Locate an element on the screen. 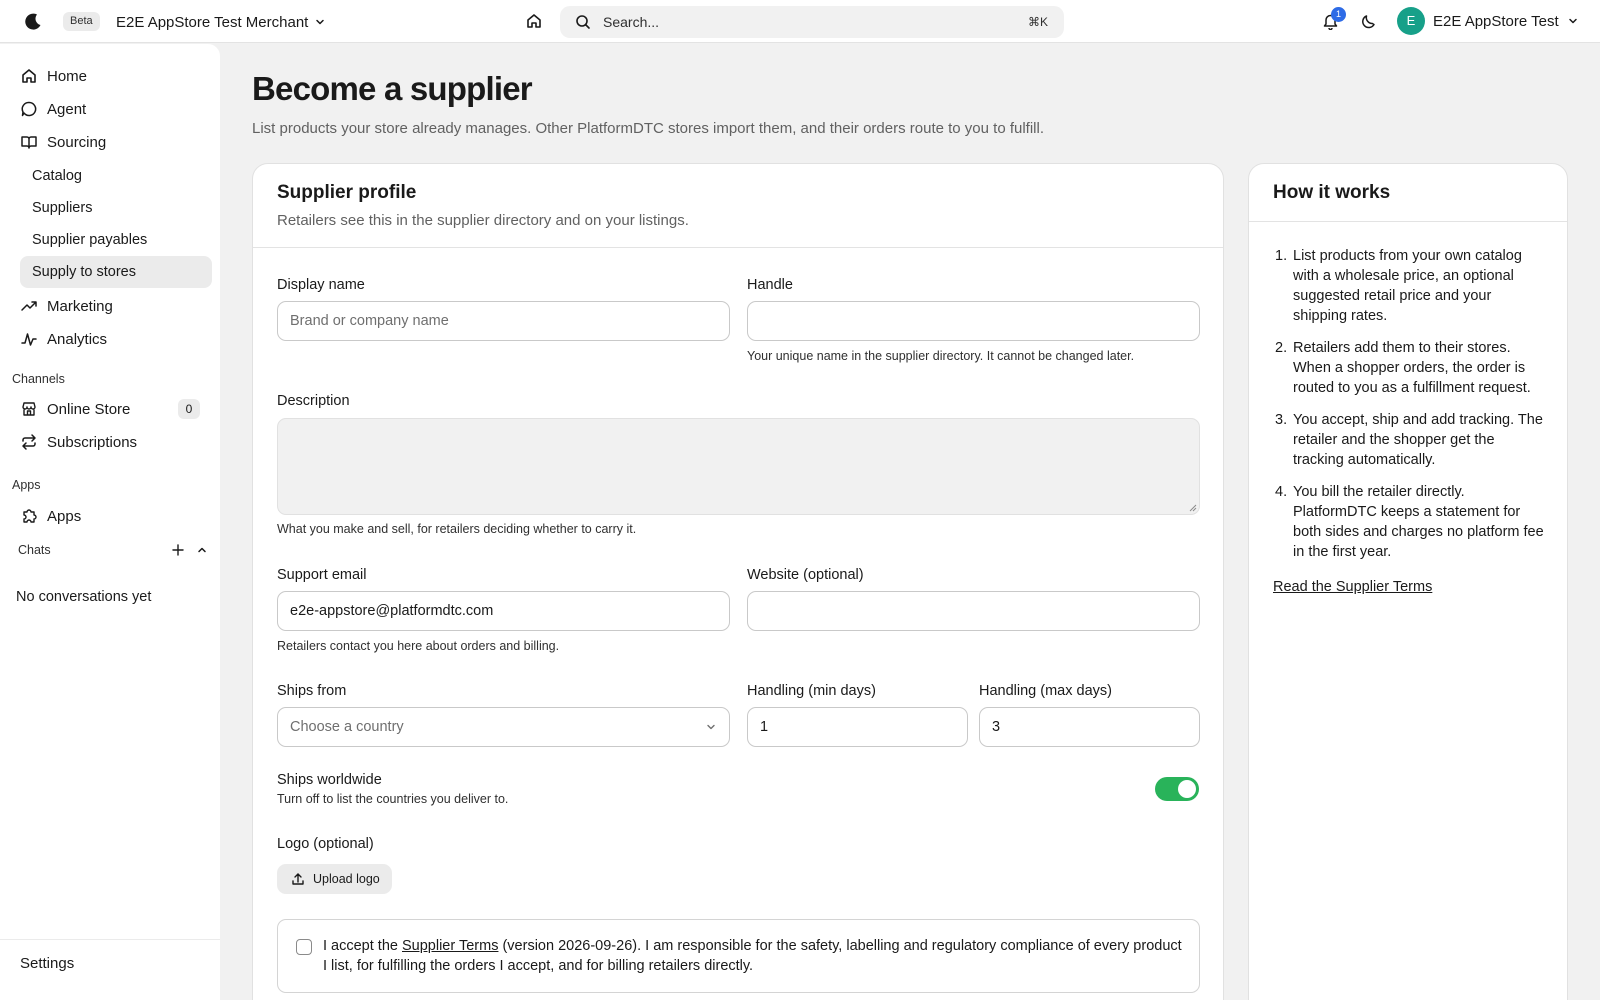  search-icon is located at coordinates (583, 22).